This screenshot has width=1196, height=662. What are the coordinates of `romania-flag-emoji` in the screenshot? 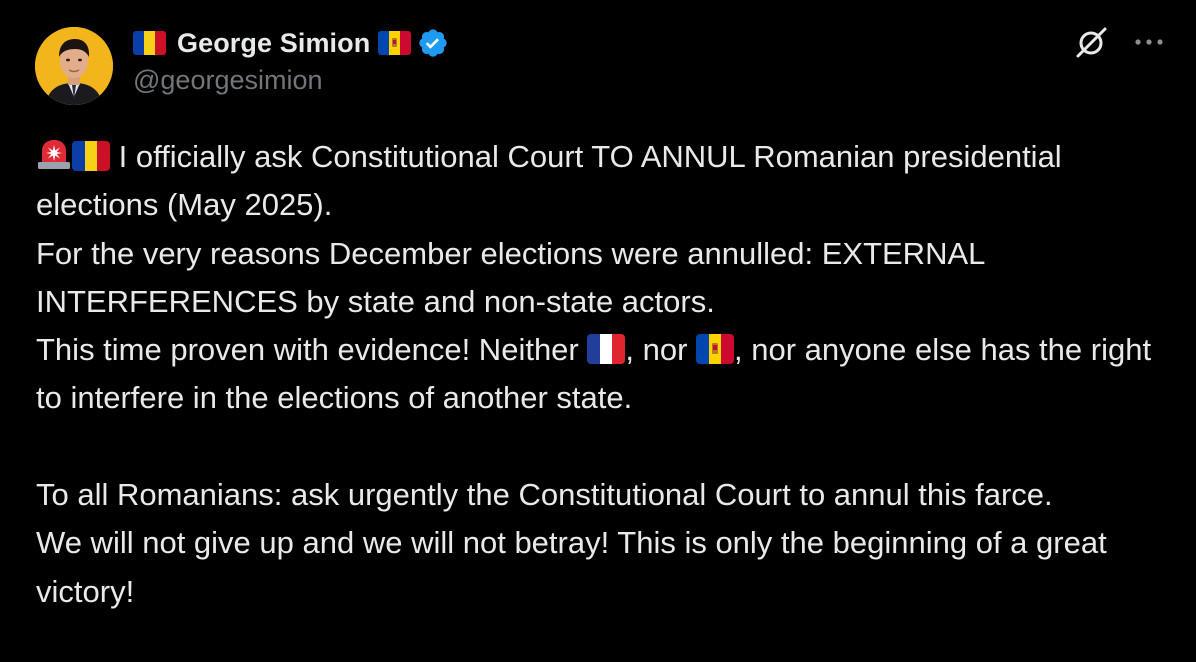 It's located at (91, 156).